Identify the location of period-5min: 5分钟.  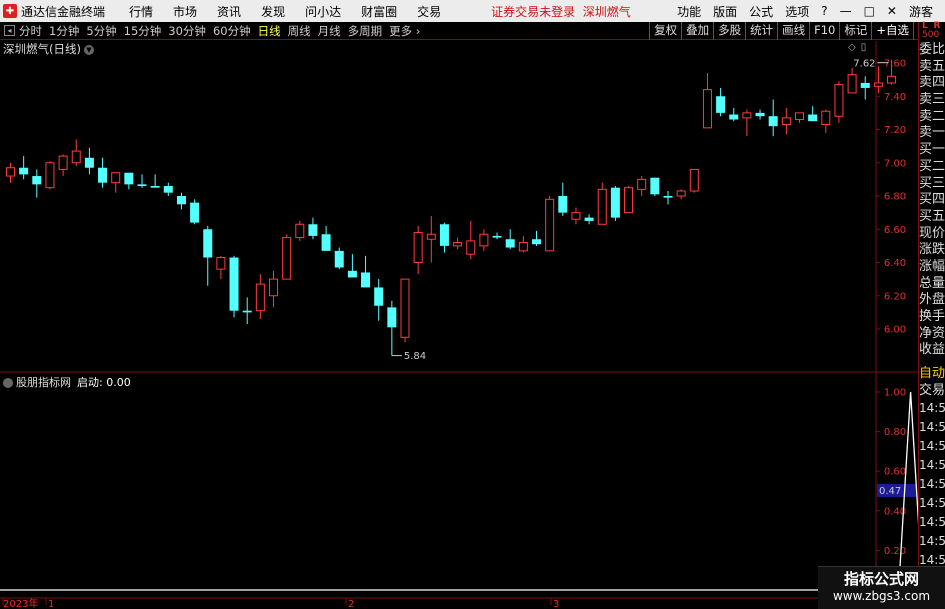
(101, 31).